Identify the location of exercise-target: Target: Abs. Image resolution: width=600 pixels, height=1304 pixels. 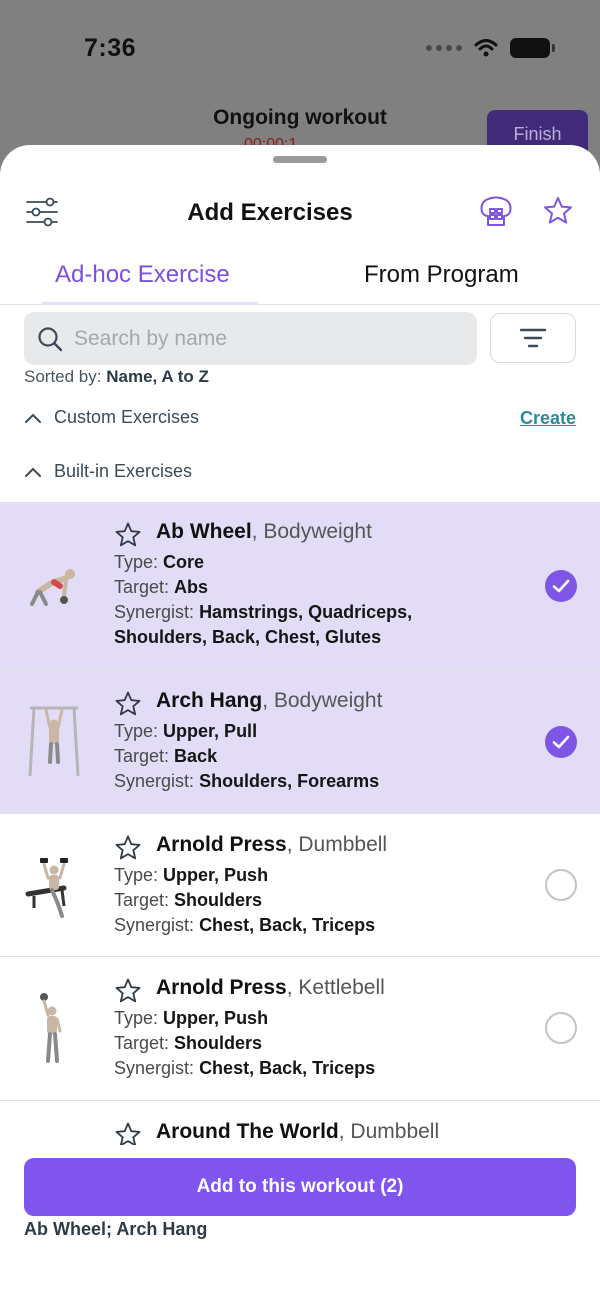
(161, 587).